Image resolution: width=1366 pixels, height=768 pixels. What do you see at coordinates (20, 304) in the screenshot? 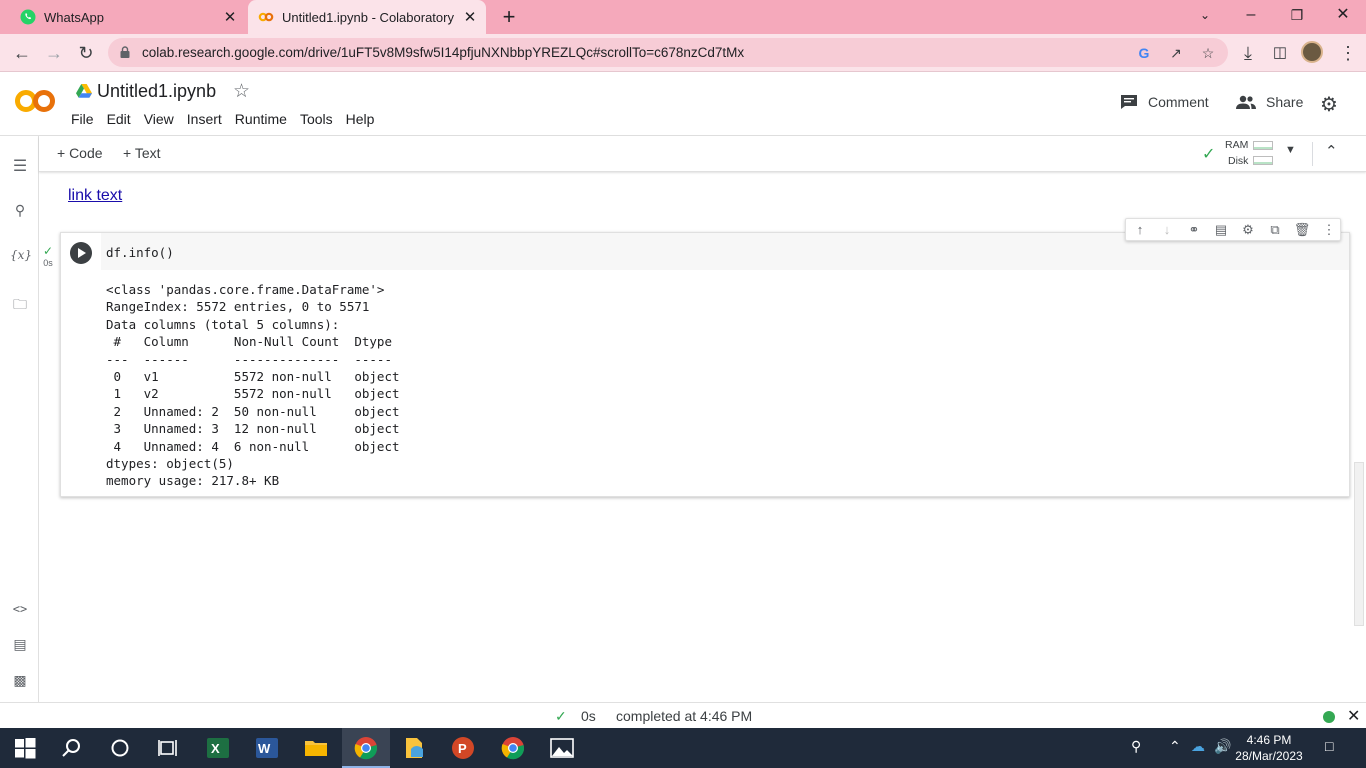
I see `folder-icon: 🗀` at bounding box center [20, 304].